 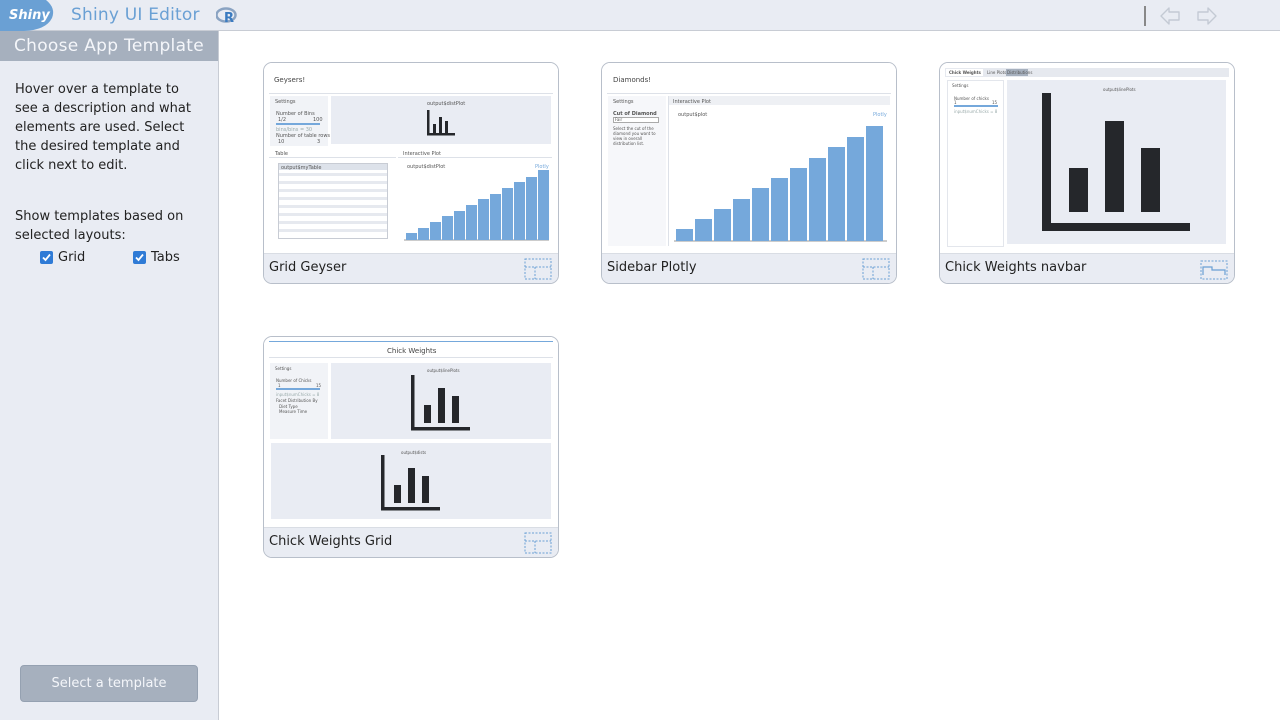 I want to click on template-name: Sidebar Plotly, so click(x=652, y=267).